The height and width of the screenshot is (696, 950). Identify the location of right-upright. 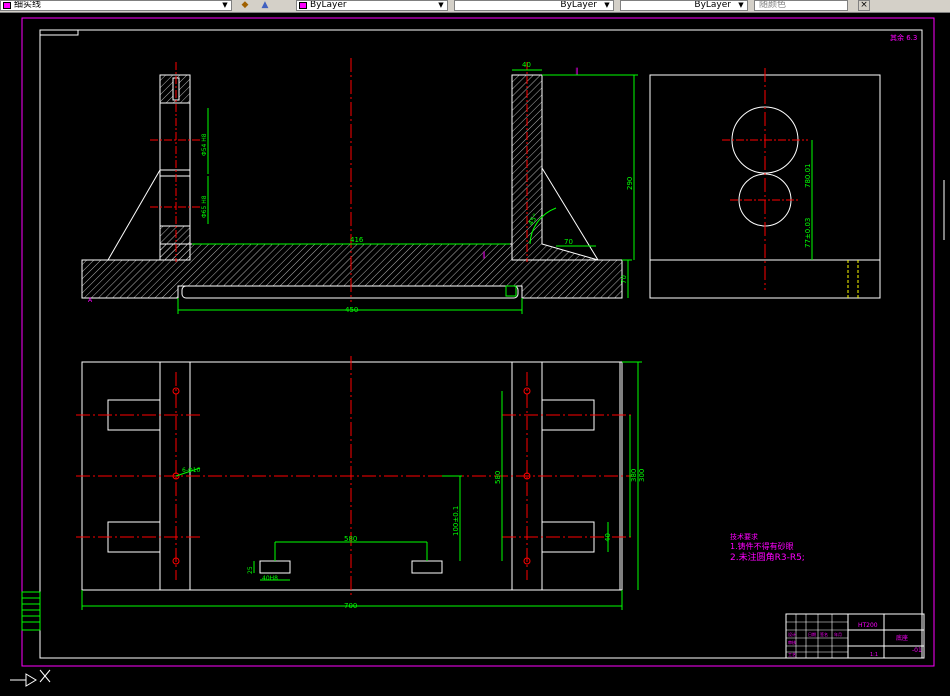
(555, 167).